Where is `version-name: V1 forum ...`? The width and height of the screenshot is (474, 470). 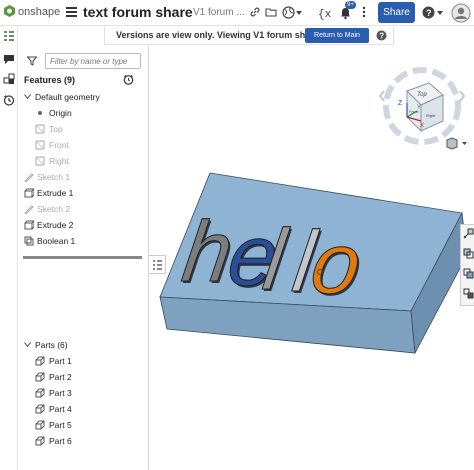 version-name: V1 forum ... is located at coordinates (219, 12).